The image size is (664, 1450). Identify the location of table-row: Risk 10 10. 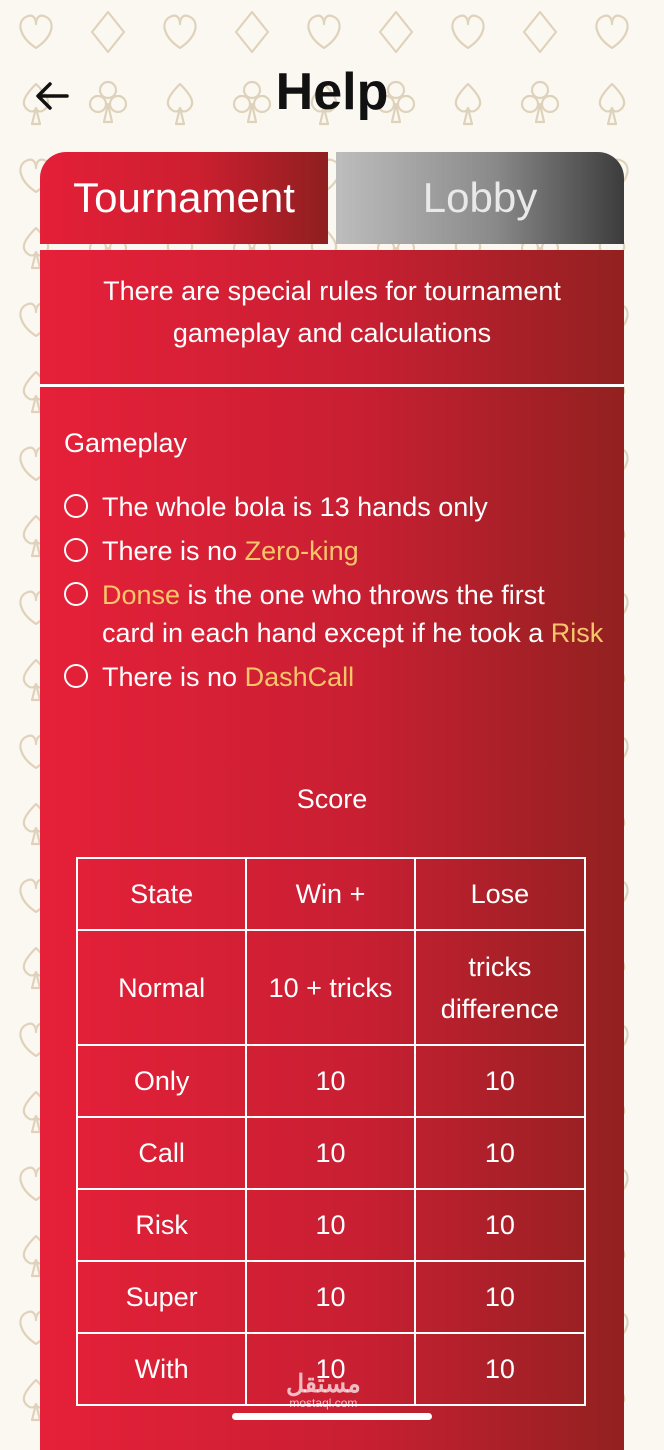
(331, 1225).